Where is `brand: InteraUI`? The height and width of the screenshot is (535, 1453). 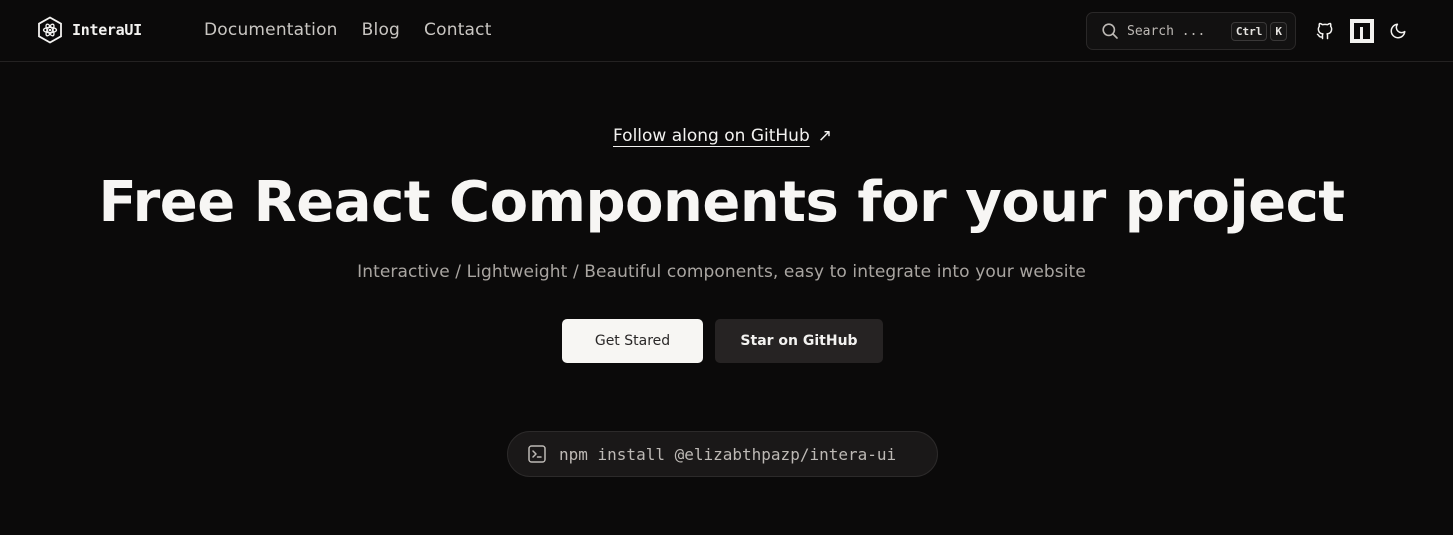
brand: InteraUI is located at coordinates (89, 30).